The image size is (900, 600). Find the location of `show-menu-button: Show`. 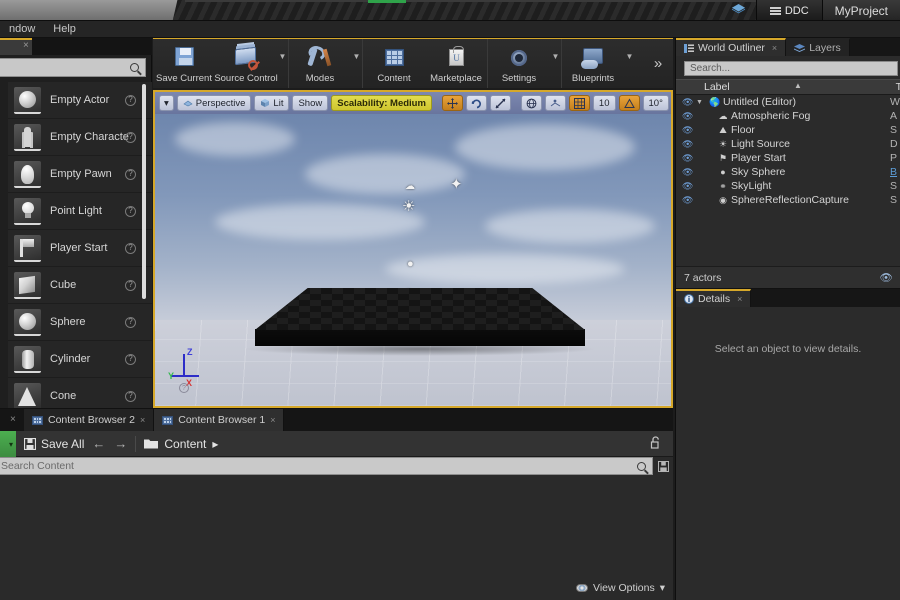

show-menu-button: Show is located at coordinates (310, 103).